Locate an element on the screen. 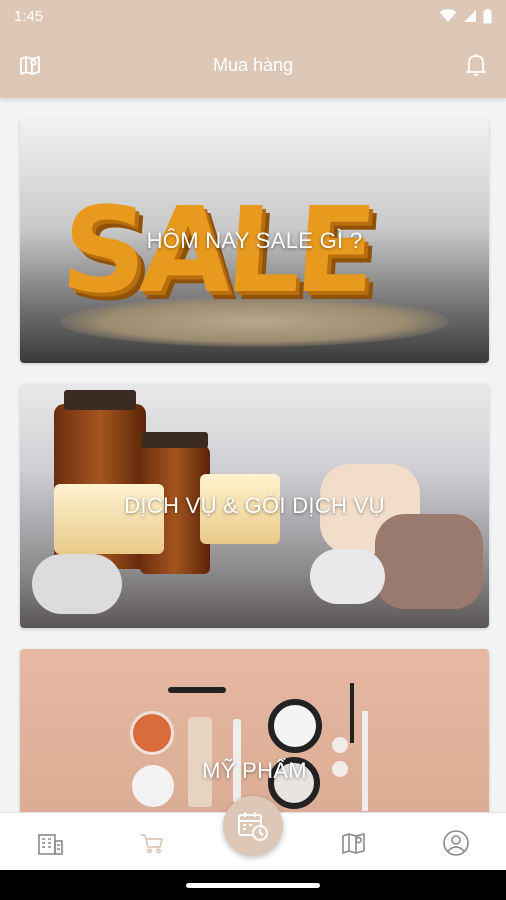 The image size is (506, 900). page-title: Mua hàng is located at coordinates (253, 64).